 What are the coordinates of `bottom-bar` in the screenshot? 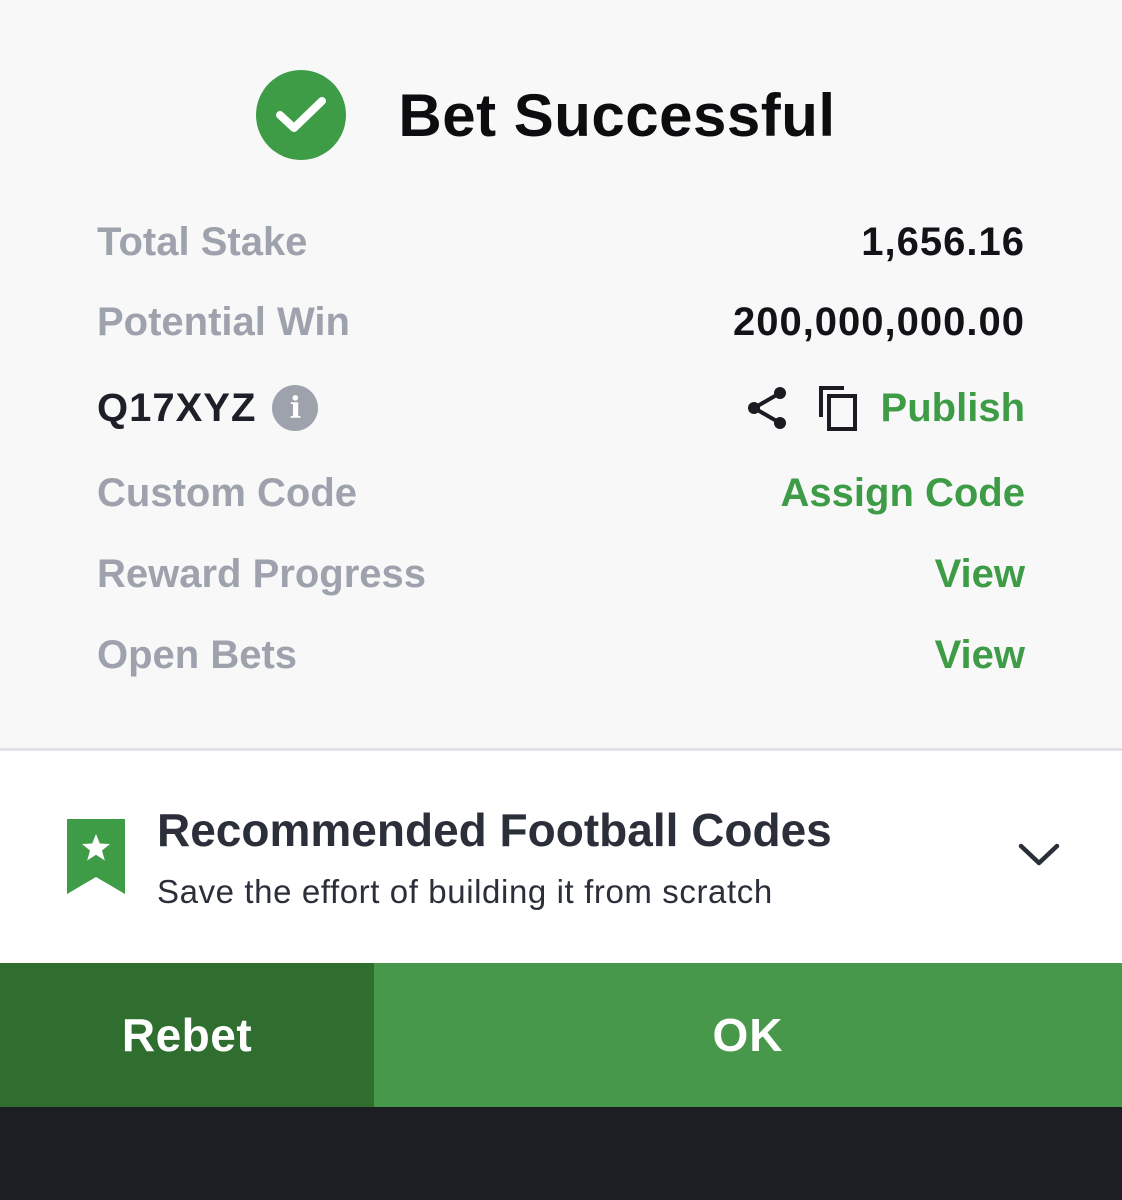 It's located at (561, 1153).